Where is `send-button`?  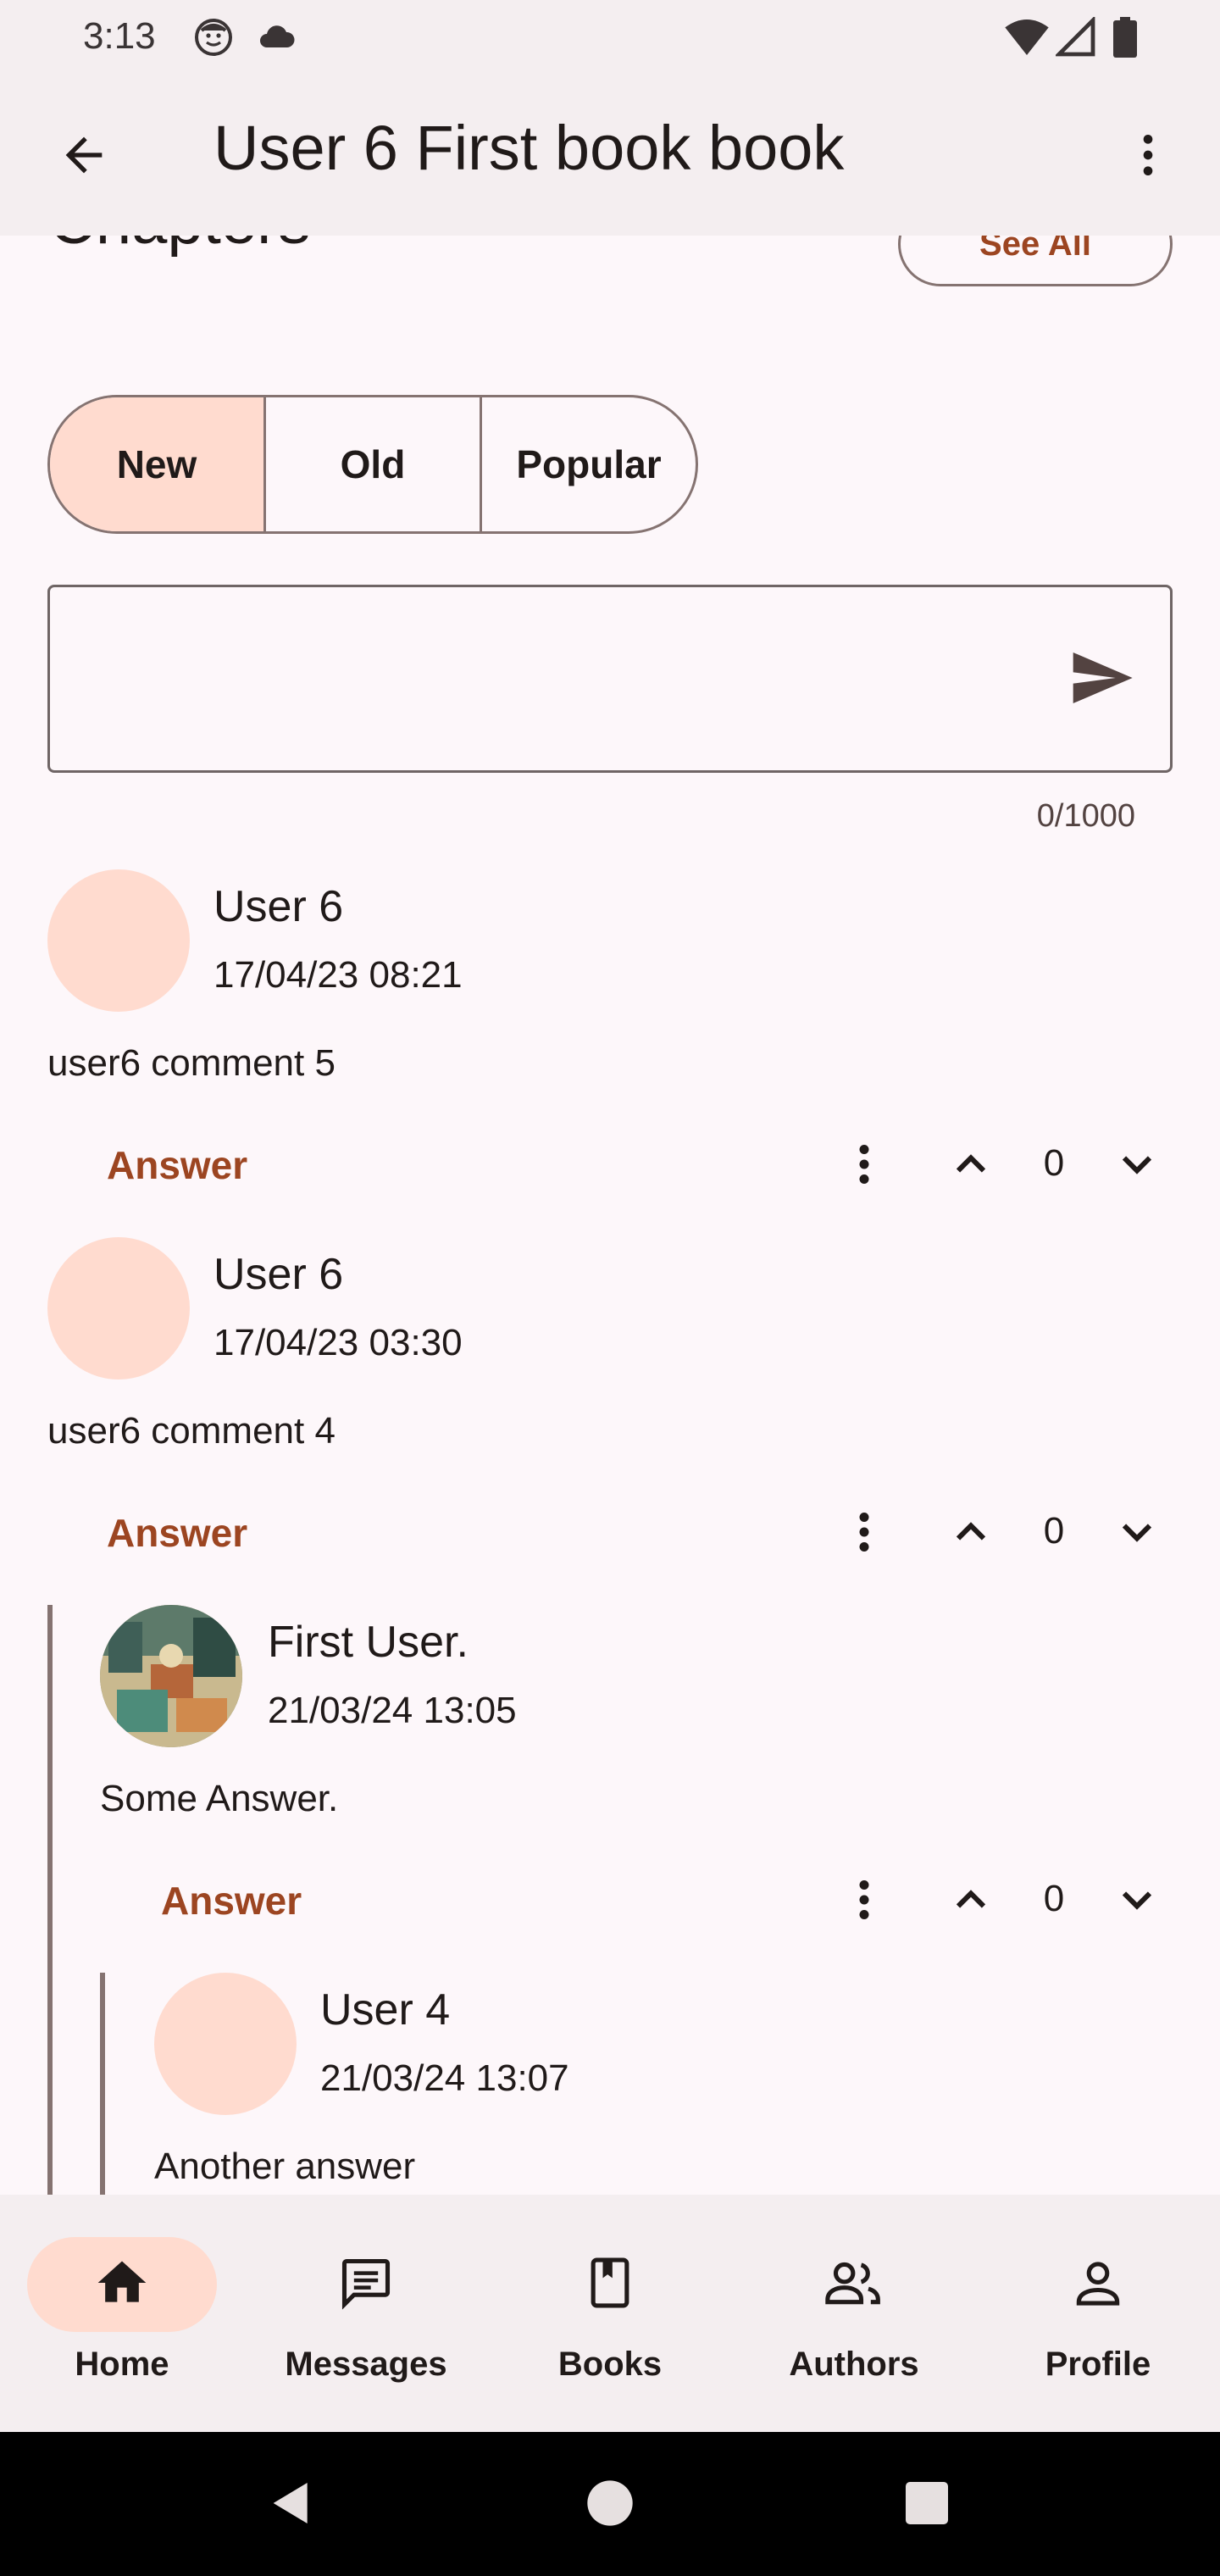
send-button is located at coordinates (1101, 679).